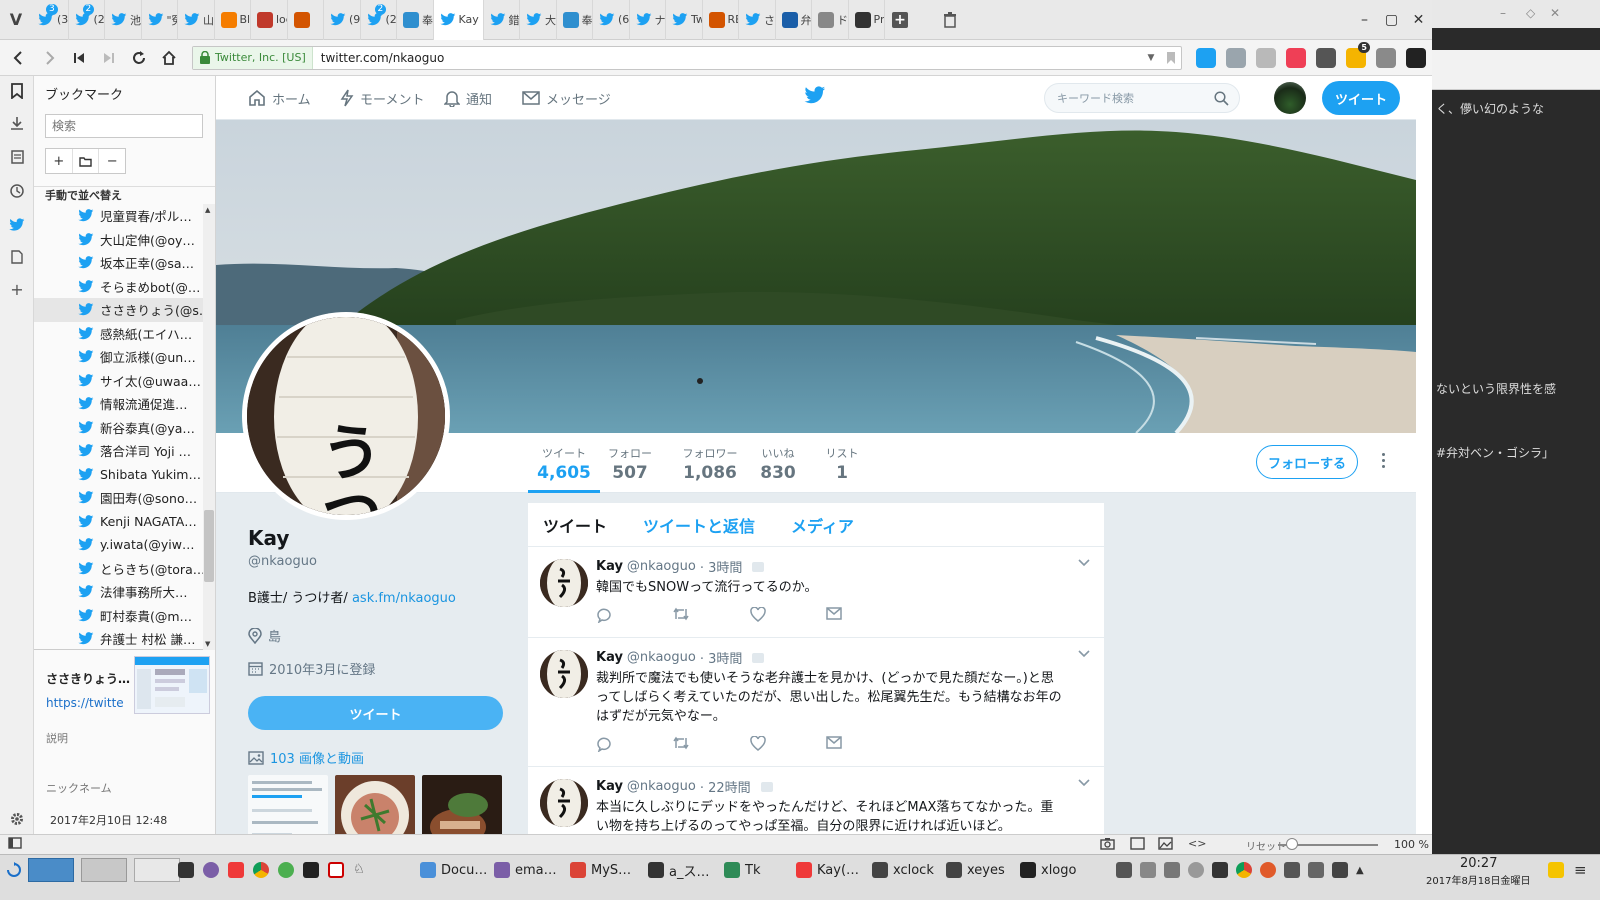 This screenshot has width=1600, height=900. Describe the element at coordinates (211, 870) in the screenshot. I see `emacs-launch-icon` at that location.